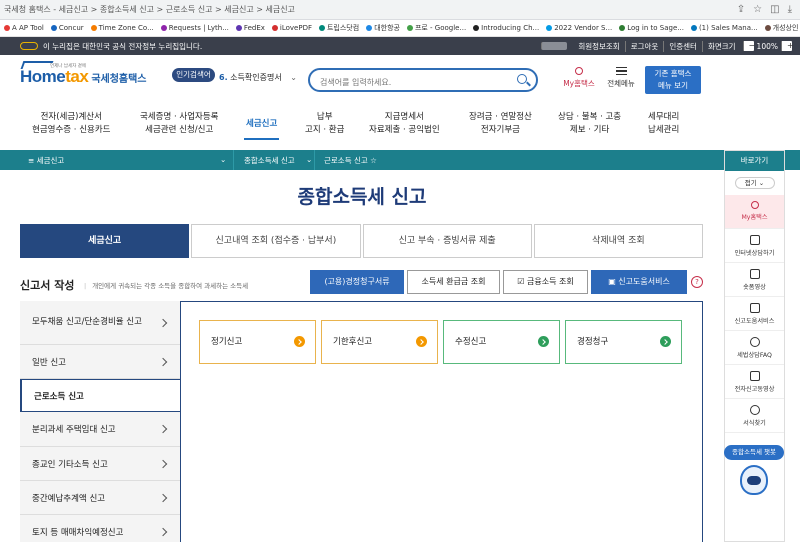  I want to click on side-item-land-sale: 토지 등 매매차익예정신고, so click(100, 528).